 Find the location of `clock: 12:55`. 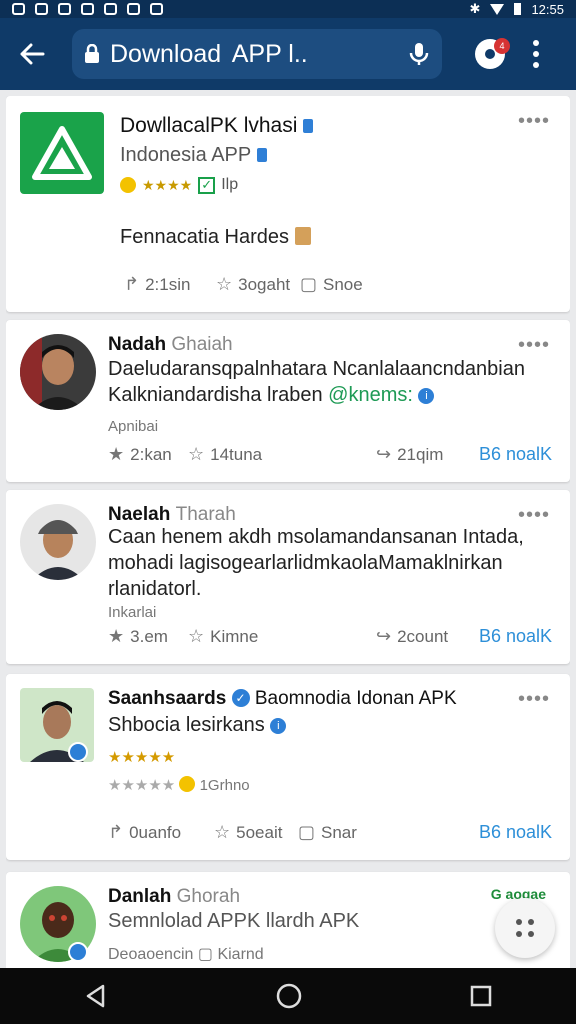

clock: 12:55 is located at coordinates (547, 9).